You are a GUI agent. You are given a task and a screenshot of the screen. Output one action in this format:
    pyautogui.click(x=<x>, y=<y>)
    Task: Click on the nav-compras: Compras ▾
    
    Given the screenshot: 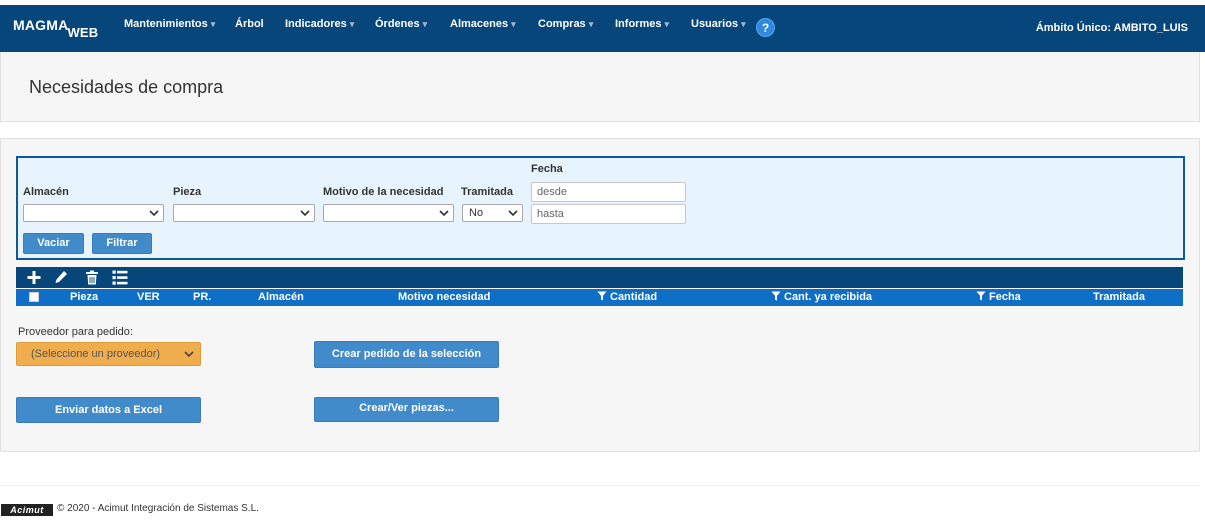 What is the action you would take?
    pyautogui.click(x=565, y=24)
    